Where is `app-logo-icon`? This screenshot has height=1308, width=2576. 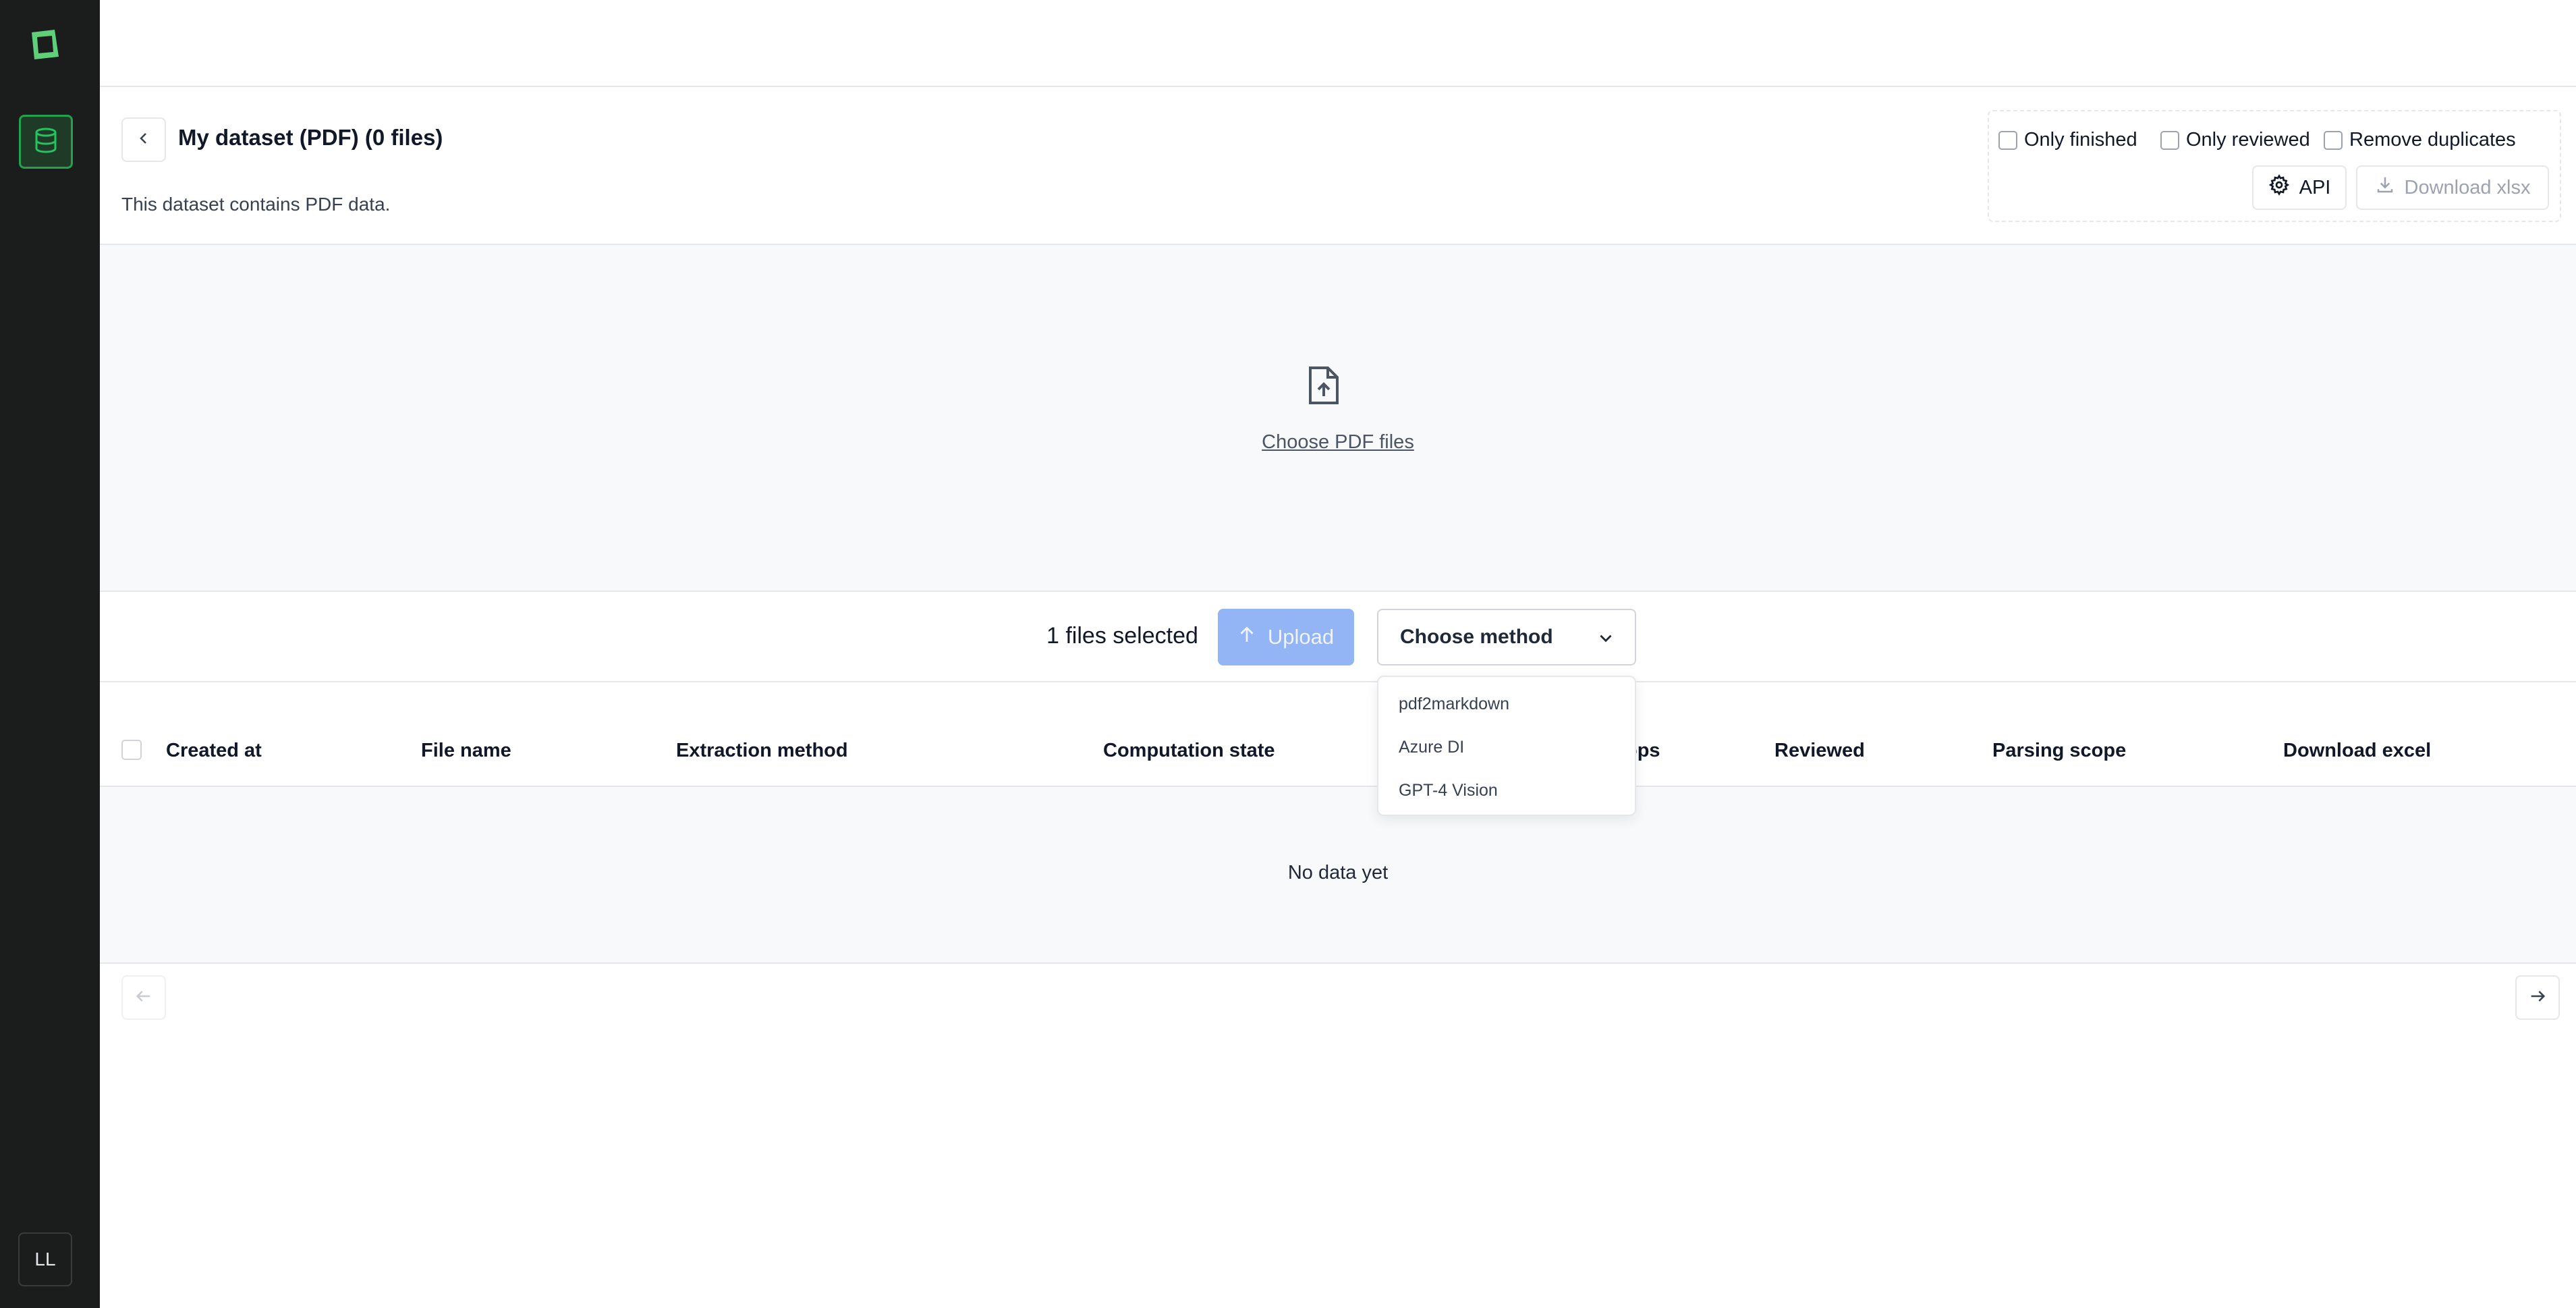
app-logo-icon is located at coordinates (45, 44).